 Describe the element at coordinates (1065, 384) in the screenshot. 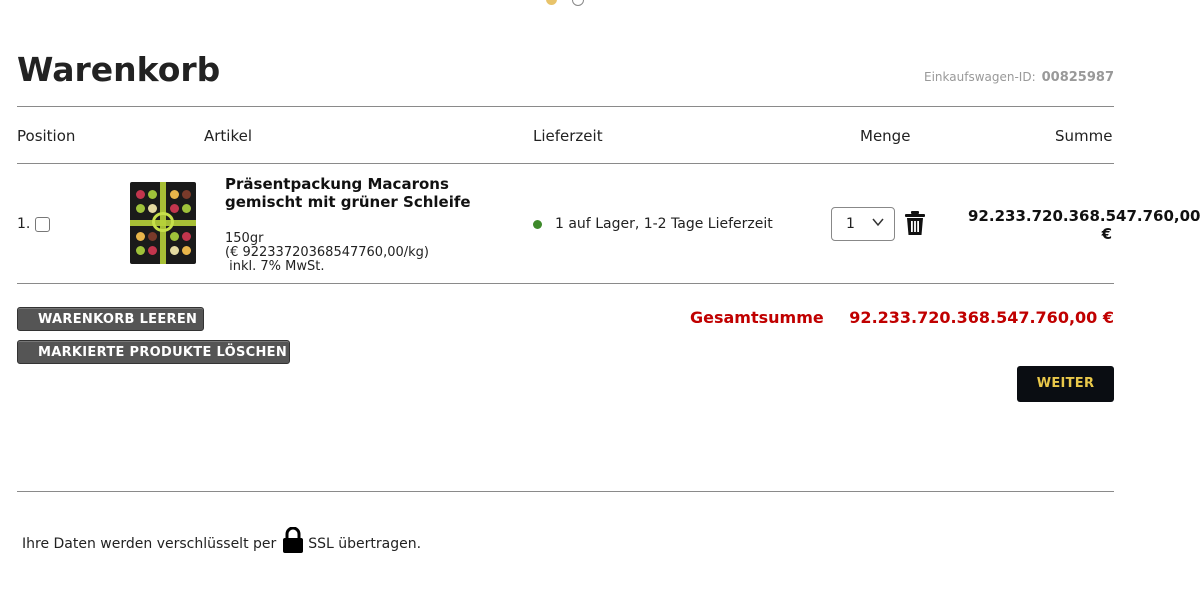

I see `next-button: WEITER` at that location.